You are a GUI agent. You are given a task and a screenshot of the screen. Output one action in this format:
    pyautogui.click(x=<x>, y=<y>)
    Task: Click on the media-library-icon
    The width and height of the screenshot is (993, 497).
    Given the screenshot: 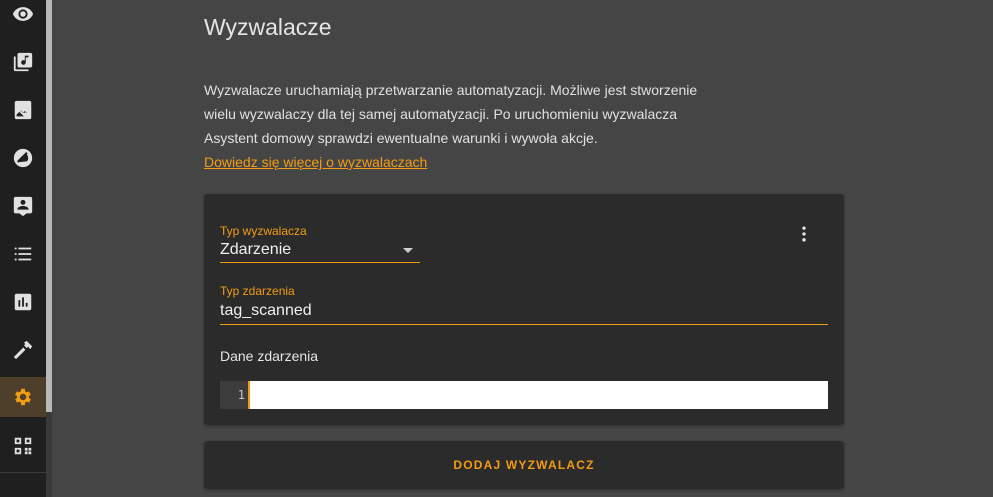 What is the action you would take?
    pyautogui.click(x=23, y=62)
    